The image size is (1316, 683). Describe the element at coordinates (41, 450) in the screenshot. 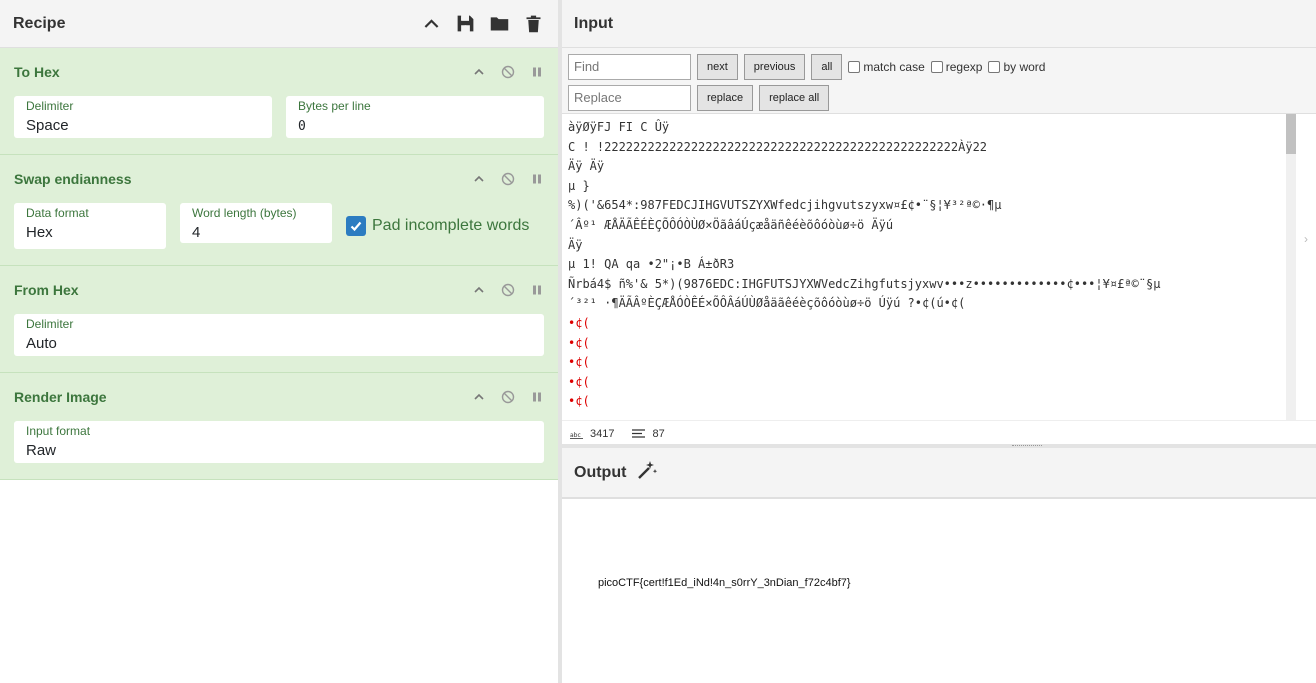

I see `field-value: Raw` at that location.